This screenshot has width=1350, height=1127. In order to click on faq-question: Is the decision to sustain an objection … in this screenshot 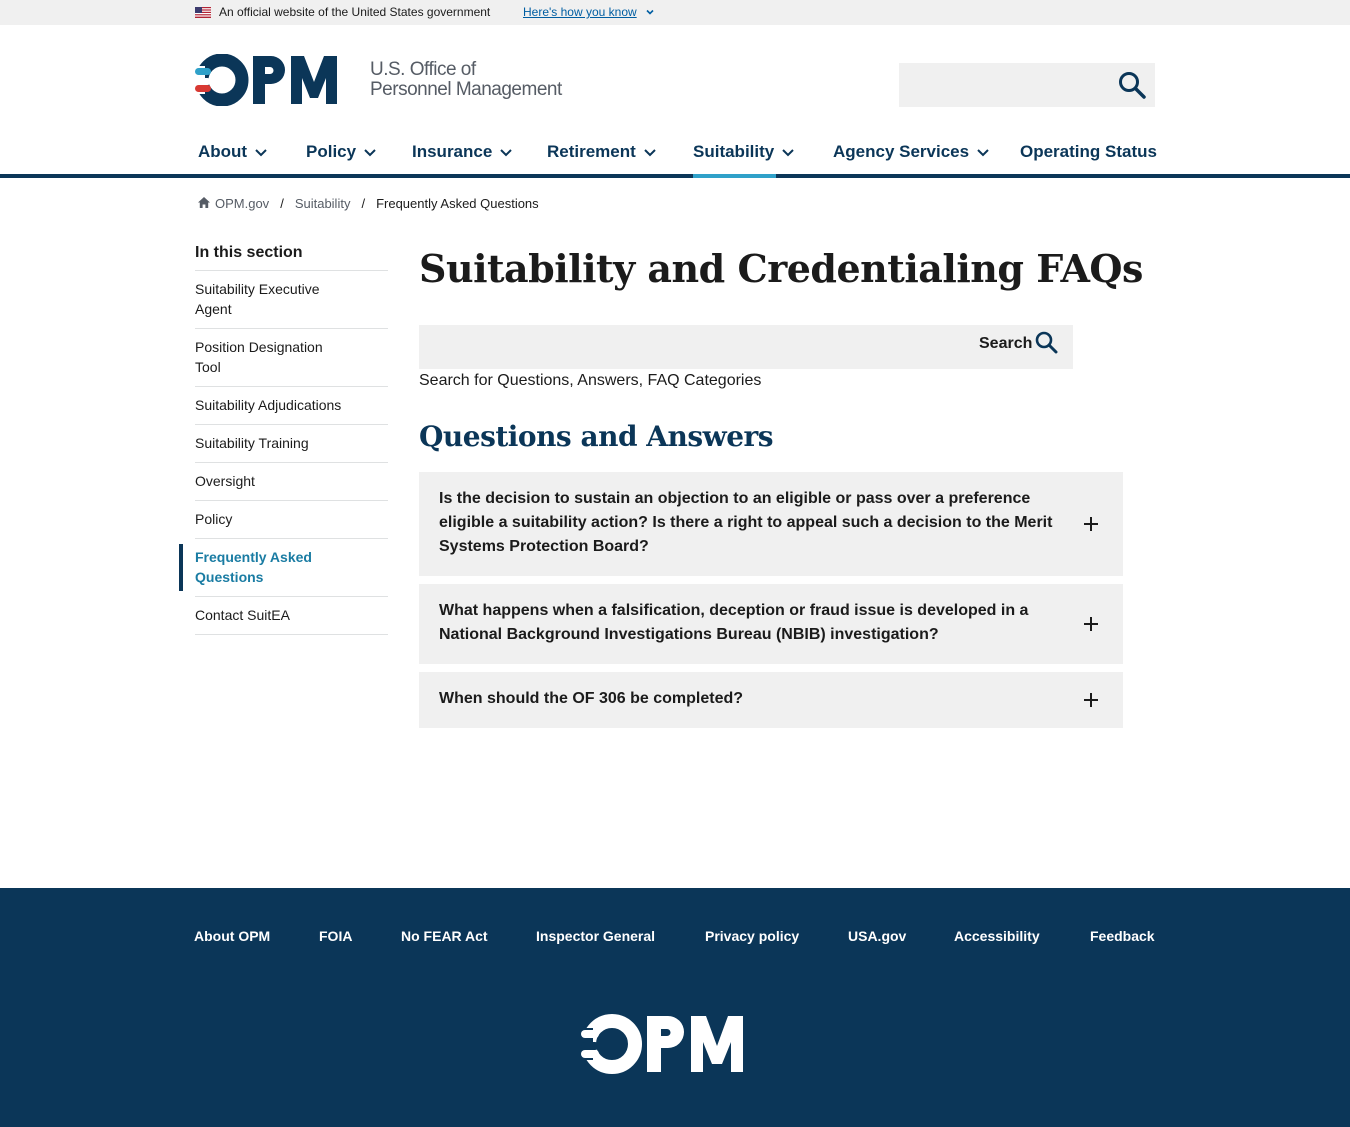, I will do `click(746, 522)`.